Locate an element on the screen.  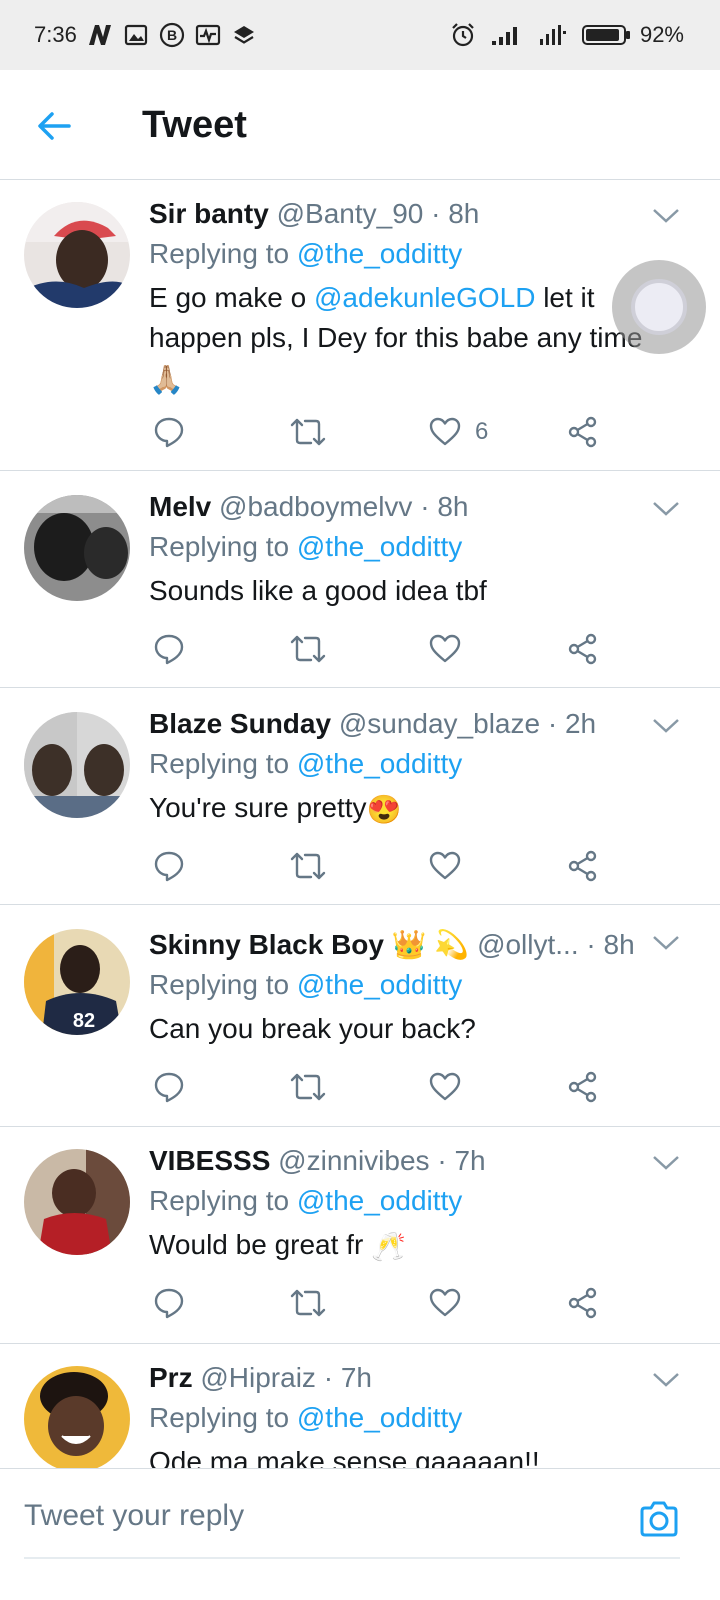
like-button: 6 is located at coordinates (458, 432).